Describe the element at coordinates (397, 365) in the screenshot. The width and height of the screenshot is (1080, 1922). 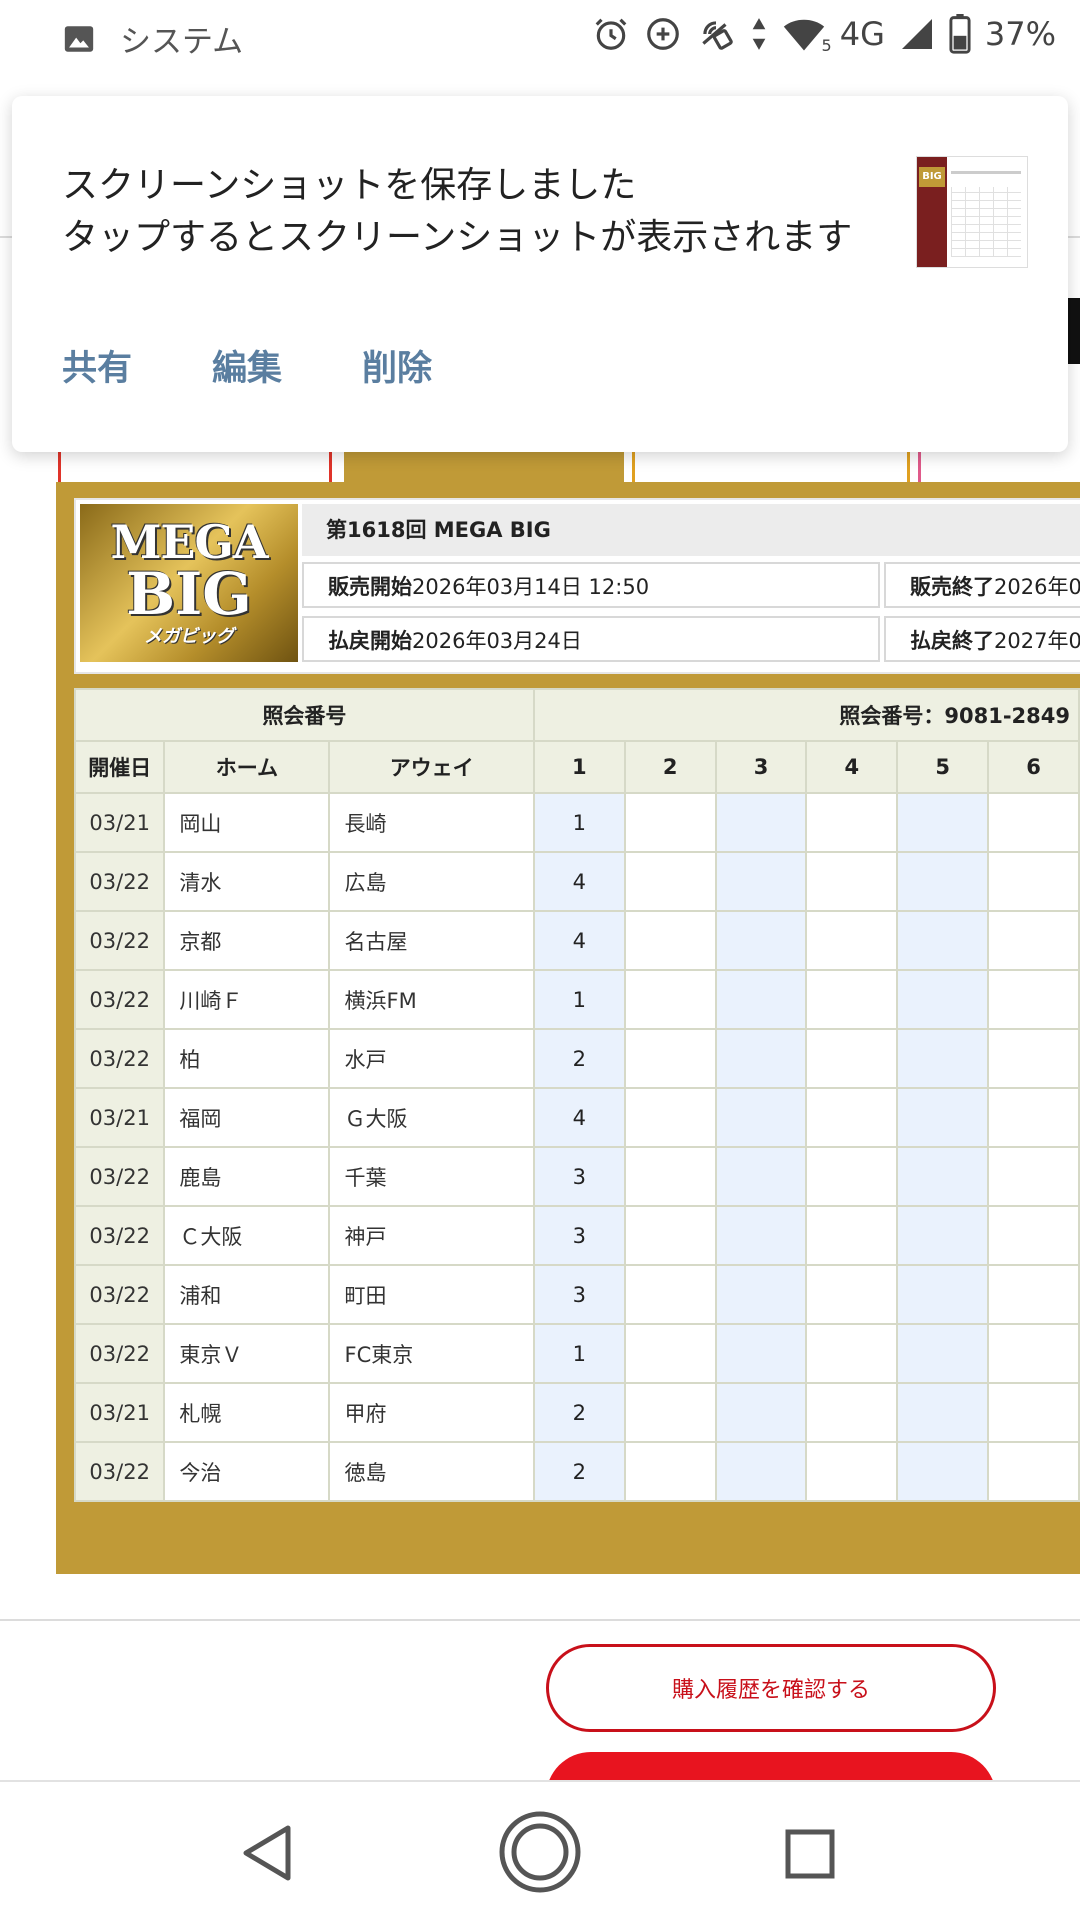
I see `delete-action: 削除` at that location.